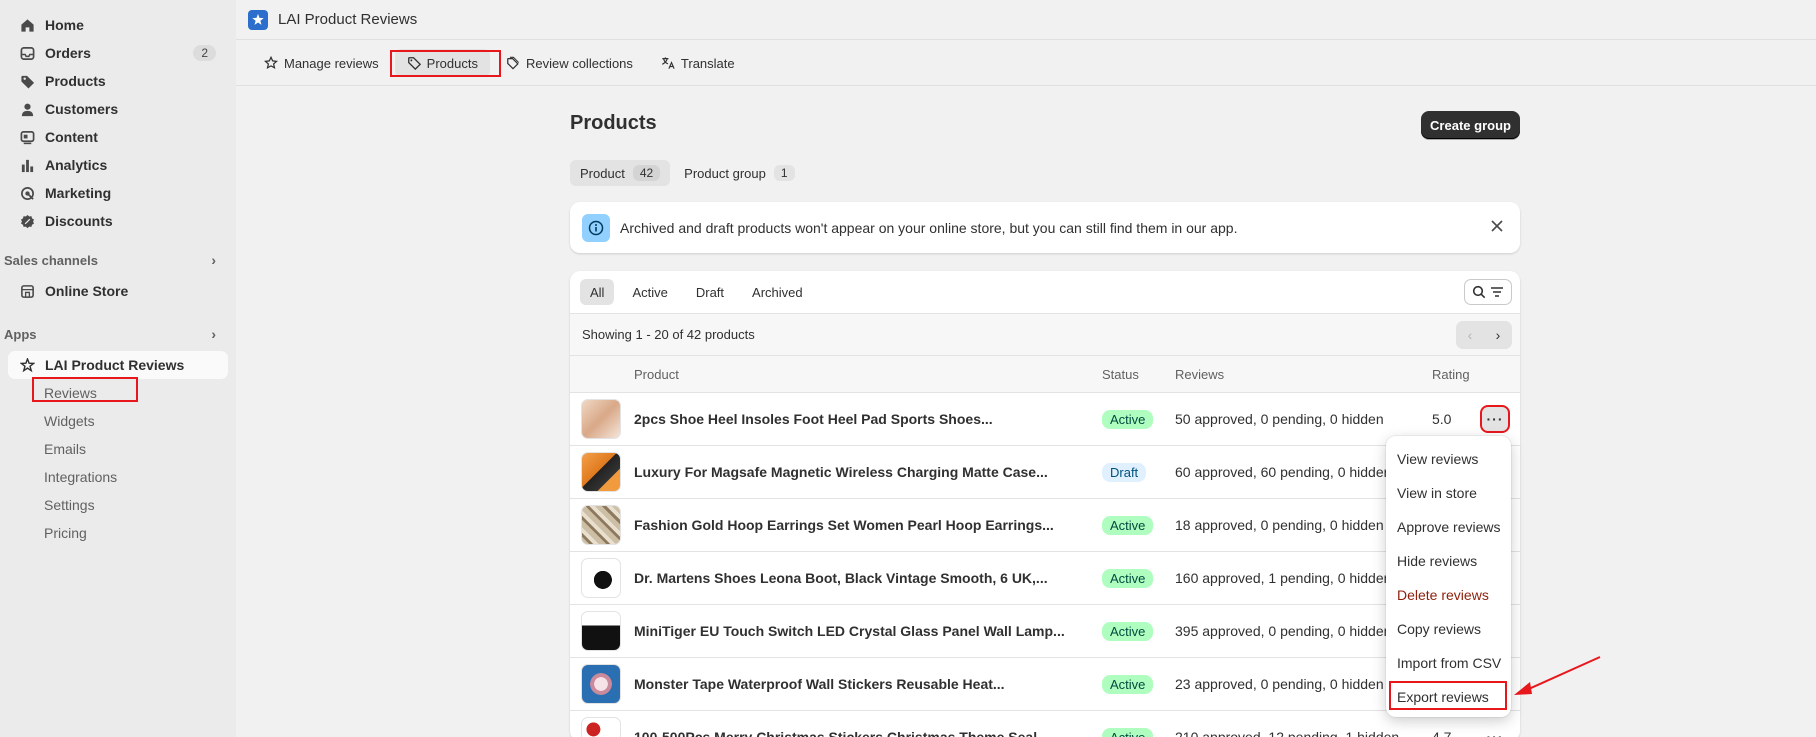 The image size is (1816, 737). I want to click on apps-heading: Apps ›, so click(118, 334).